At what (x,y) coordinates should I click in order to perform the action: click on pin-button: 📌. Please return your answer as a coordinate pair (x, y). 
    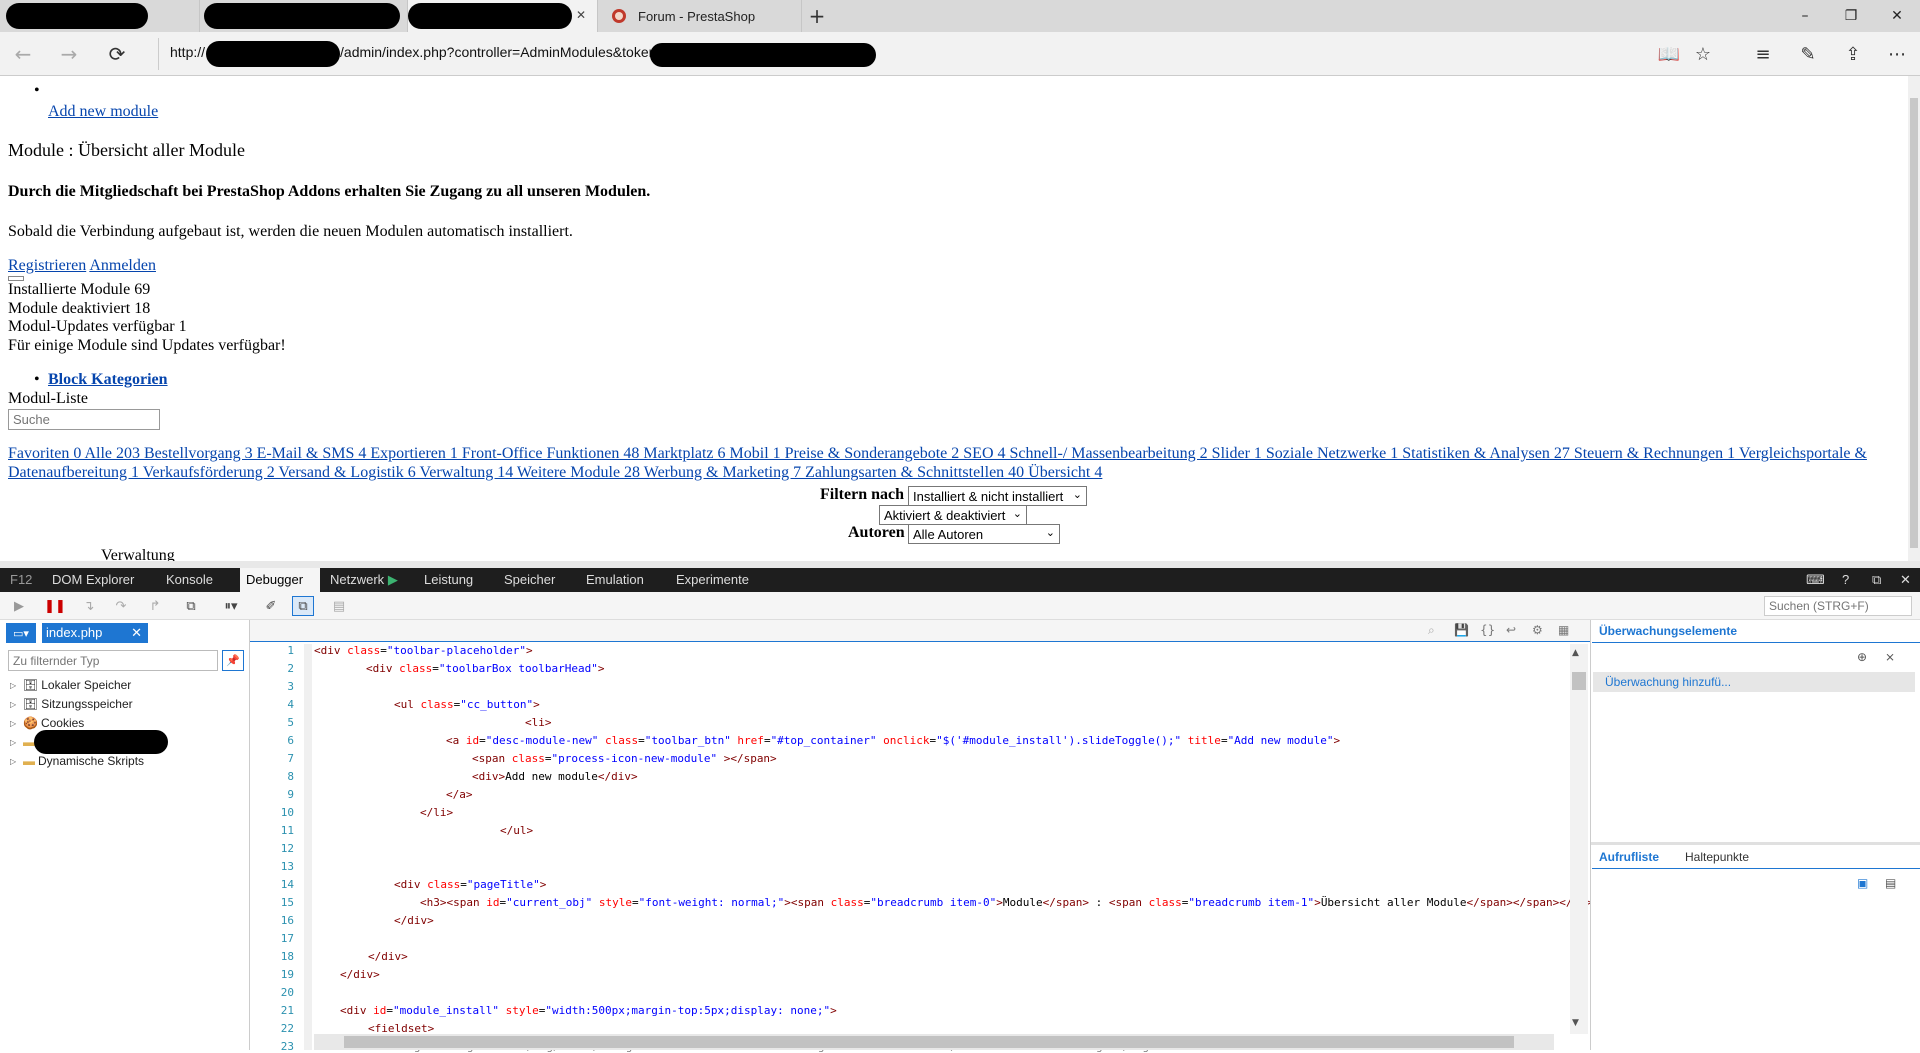
    Looking at the image, I should click on (233, 660).